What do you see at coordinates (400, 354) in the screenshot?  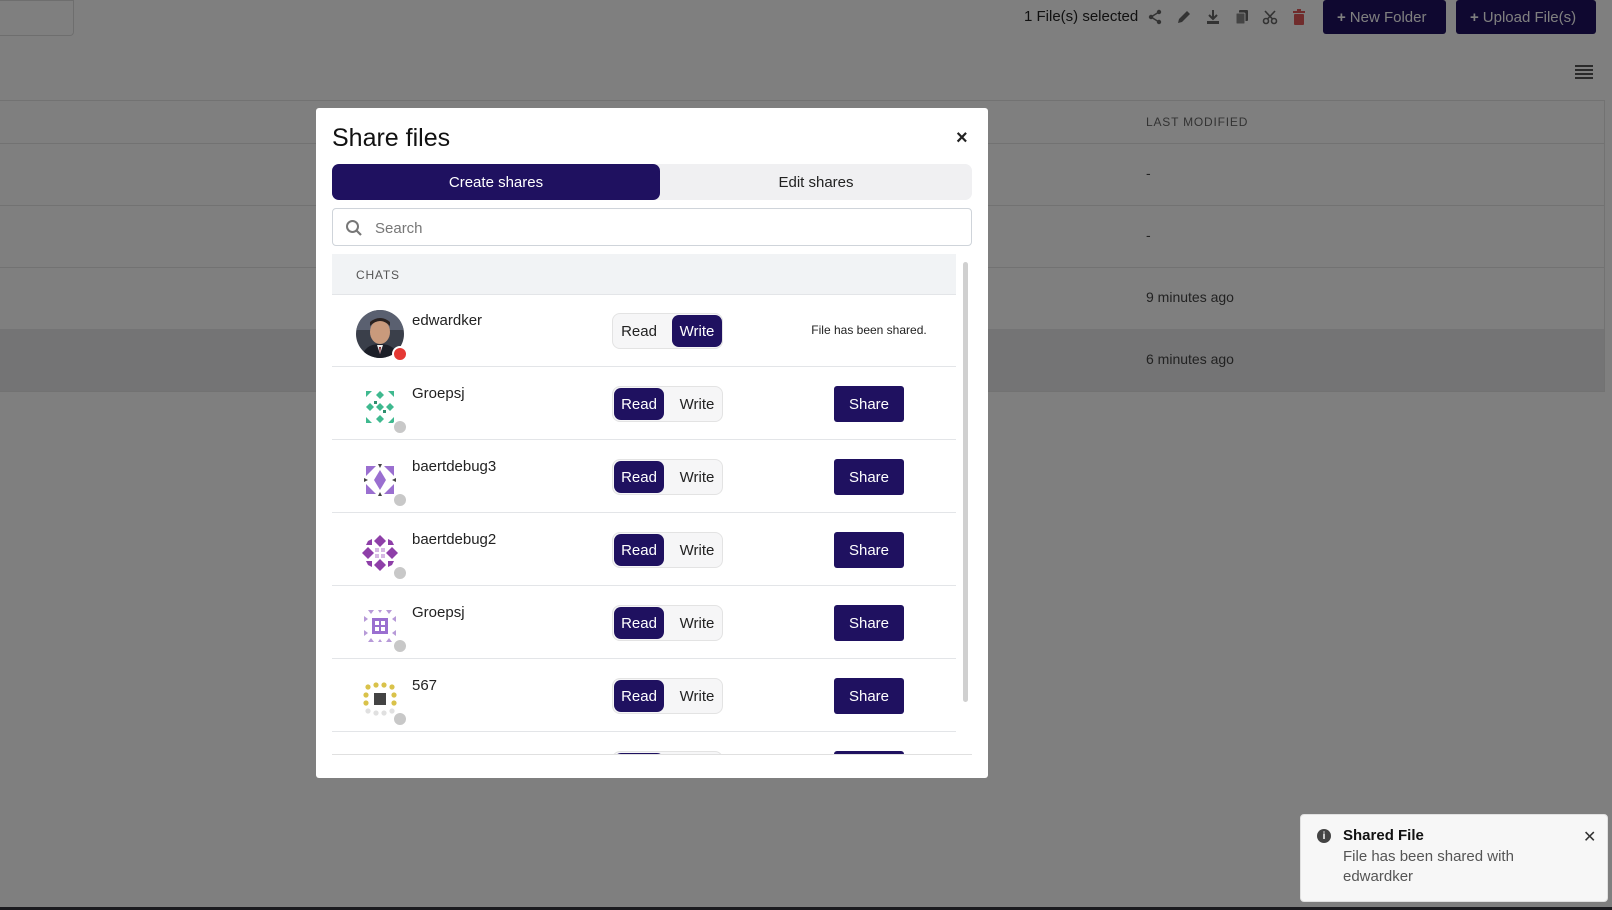 I see `status-dot-online` at bounding box center [400, 354].